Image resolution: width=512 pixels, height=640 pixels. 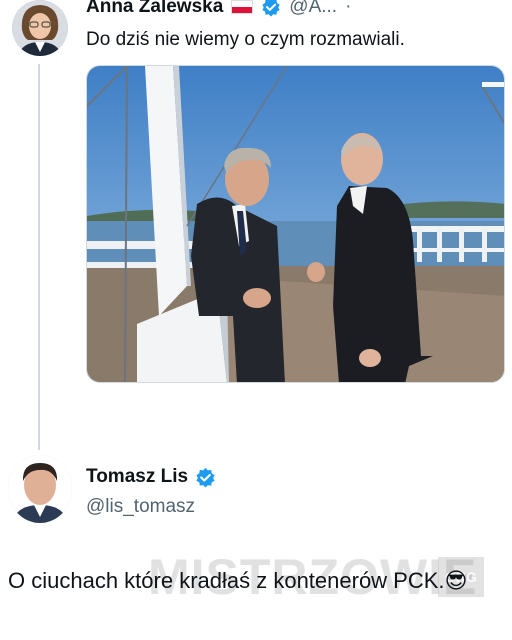 I want to click on quoted-tweet-text: Do dziś nie wiemy o czym rozmawiali., so click(x=245, y=39).